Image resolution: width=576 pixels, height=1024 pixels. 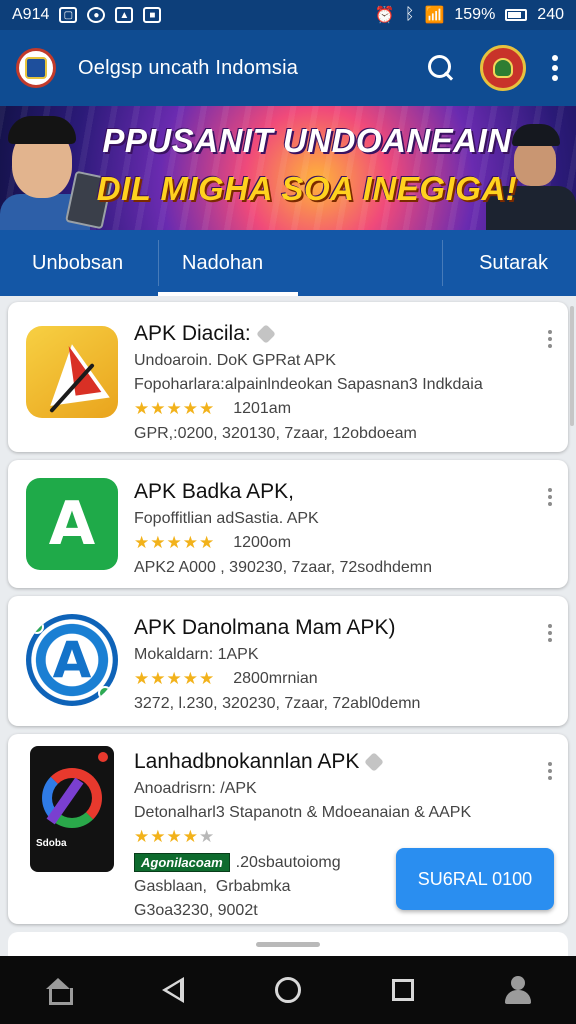 What do you see at coordinates (288, 15) in the screenshot?
I see `status-bar: A914 ▢ ● ▲ ■ ⏰ ᛒ 📶 159% 240` at bounding box center [288, 15].